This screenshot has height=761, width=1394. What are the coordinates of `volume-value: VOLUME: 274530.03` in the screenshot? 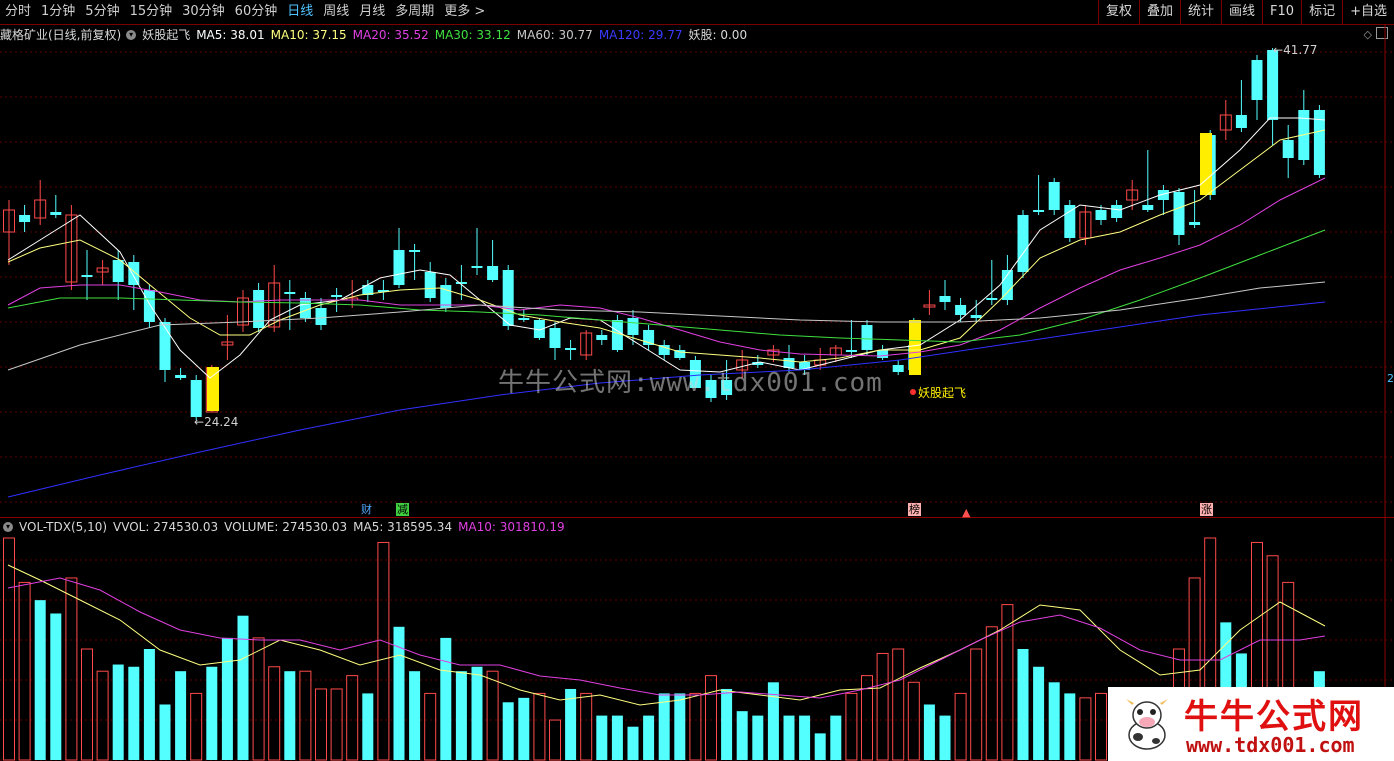 It's located at (286, 527).